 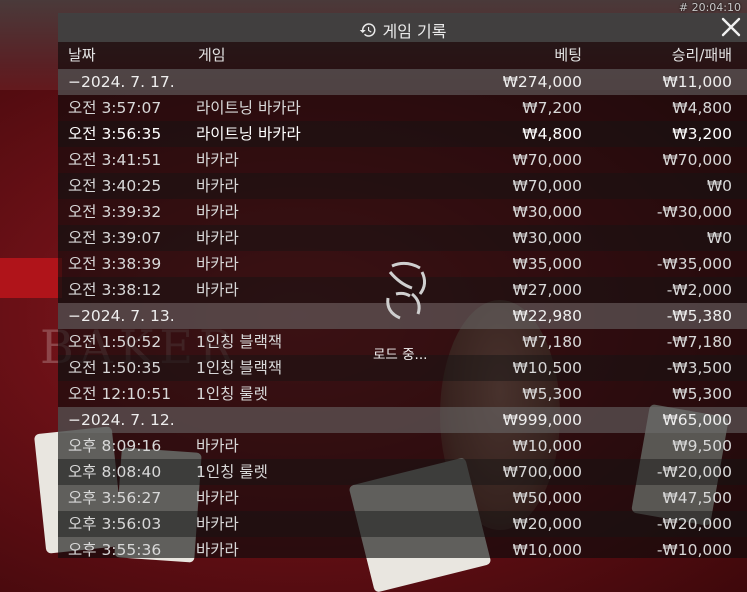 What do you see at coordinates (694, 212) in the screenshot?
I see `win-loss-amount: -₩30,000` at bounding box center [694, 212].